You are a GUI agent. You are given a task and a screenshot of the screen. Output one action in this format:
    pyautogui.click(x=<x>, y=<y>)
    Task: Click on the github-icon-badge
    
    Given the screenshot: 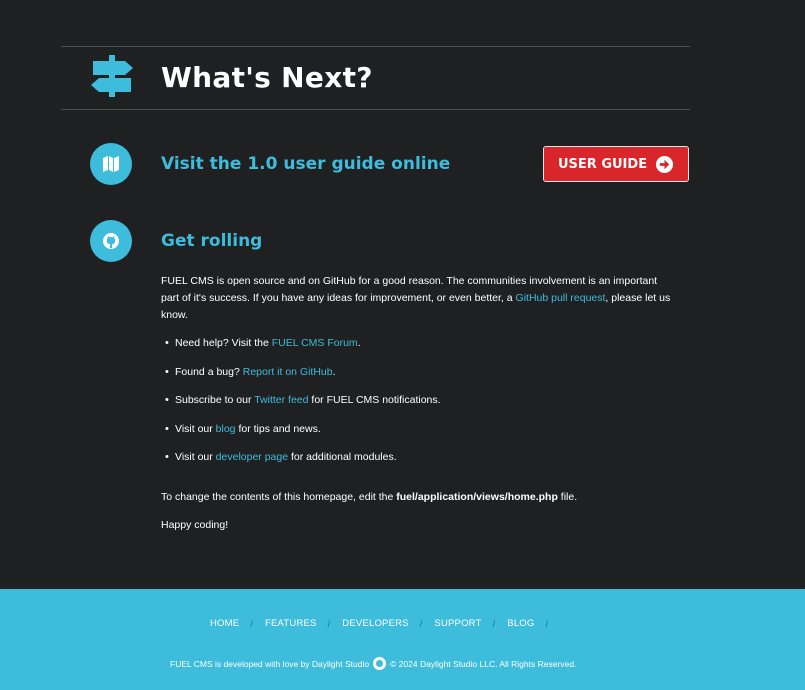 What is the action you would take?
    pyautogui.click(x=111, y=241)
    